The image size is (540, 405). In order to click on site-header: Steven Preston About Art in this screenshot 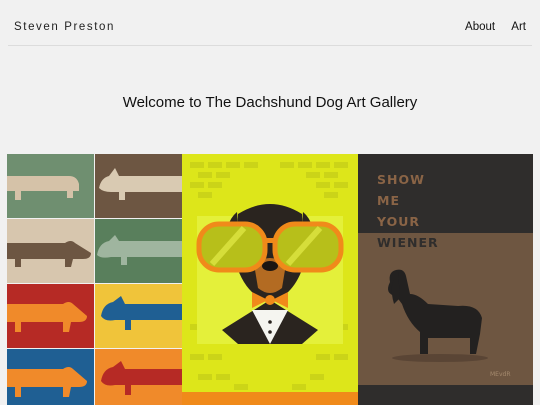, I will do `click(270, 23)`.